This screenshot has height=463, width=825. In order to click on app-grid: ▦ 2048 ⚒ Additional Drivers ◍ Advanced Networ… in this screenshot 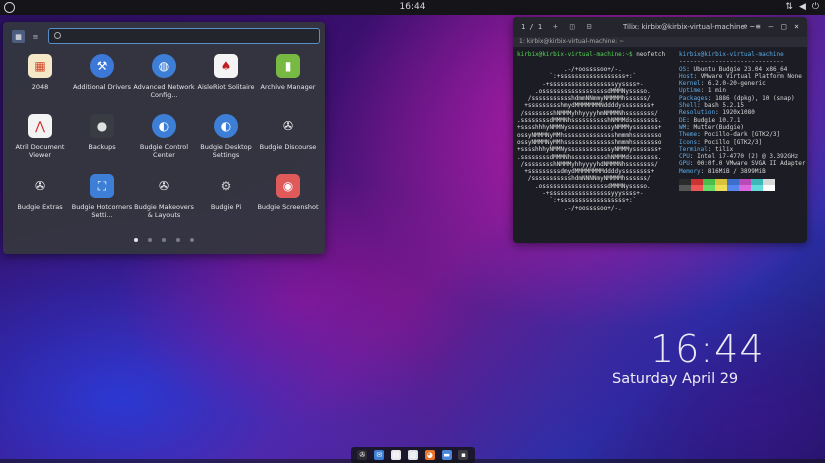, I will do `click(165, 142)`.